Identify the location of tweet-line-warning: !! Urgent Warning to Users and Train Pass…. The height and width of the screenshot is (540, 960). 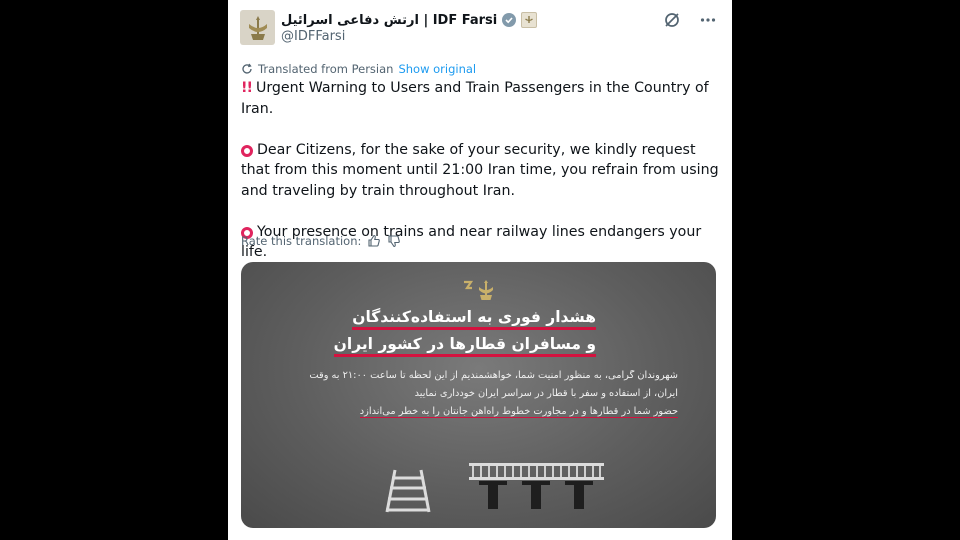
(475, 98).